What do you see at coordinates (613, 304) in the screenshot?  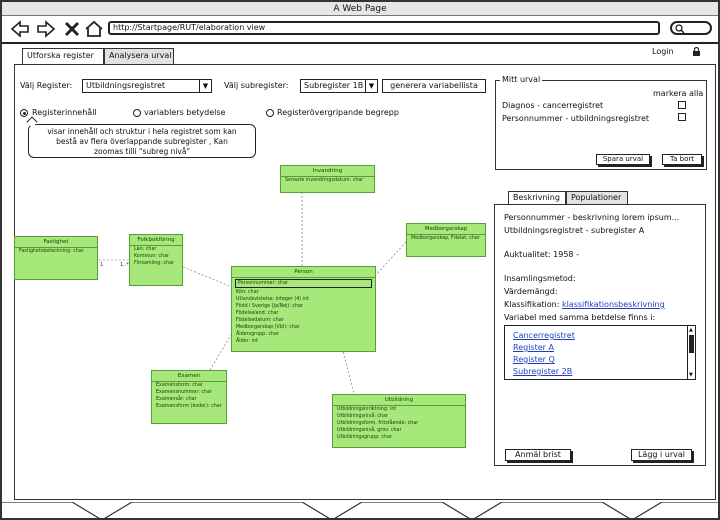 I see `classification-link: klassifikationsbeskrivning` at bounding box center [613, 304].